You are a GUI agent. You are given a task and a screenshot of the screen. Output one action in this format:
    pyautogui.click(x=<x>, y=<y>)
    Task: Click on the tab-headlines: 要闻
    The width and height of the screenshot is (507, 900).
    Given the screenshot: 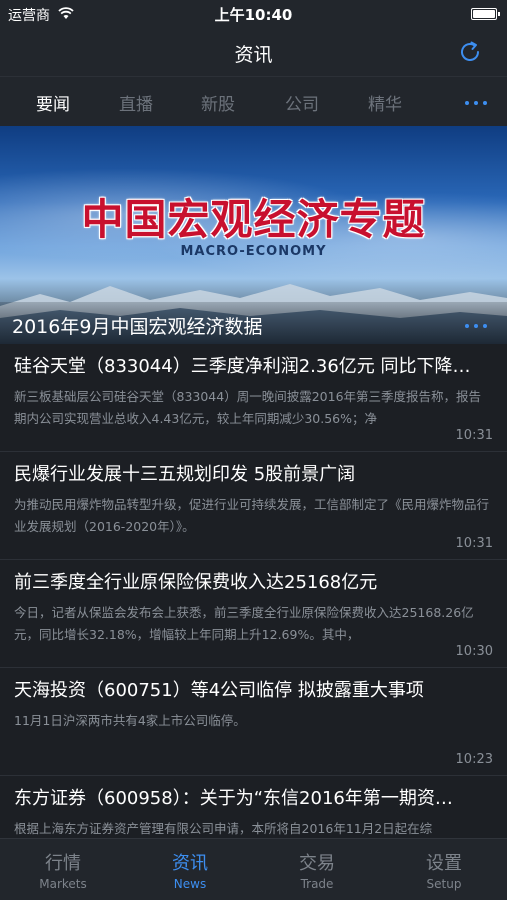 What is the action you would take?
    pyautogui.click(x=53, y=102)
    